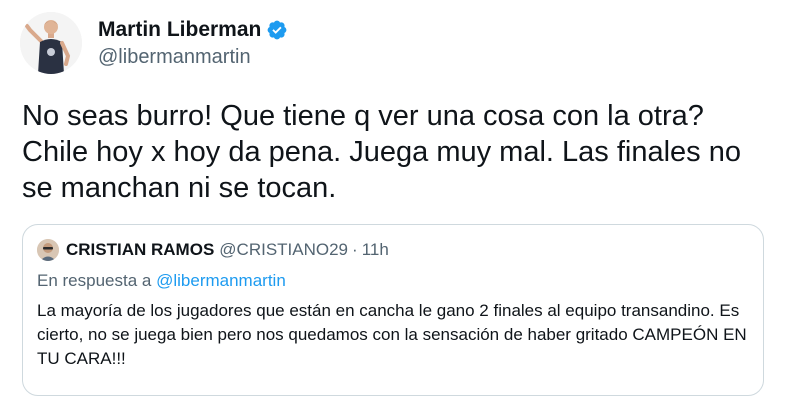 This screenshot has height=409, width=800. What do you see at coordinates (140, 250) in the screenshot?
I see `quoted-author-display-name: CRISTIAN RAMOS` at bounding box center [140, 250].